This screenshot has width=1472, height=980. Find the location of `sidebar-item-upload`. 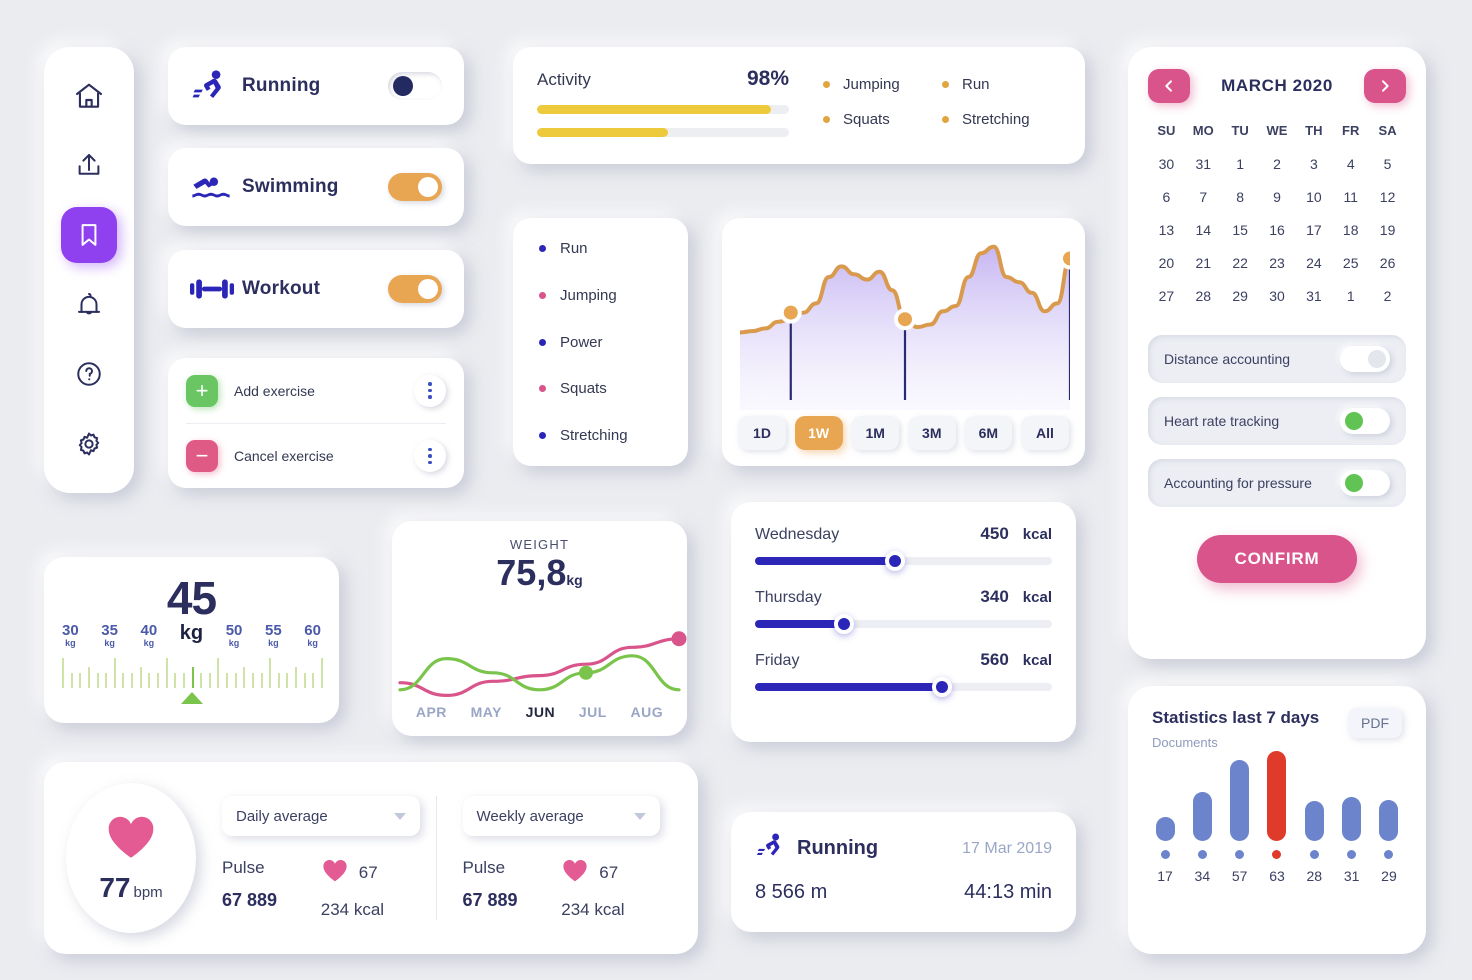

sidebar-item-upload is located at coordinates (89, 165).